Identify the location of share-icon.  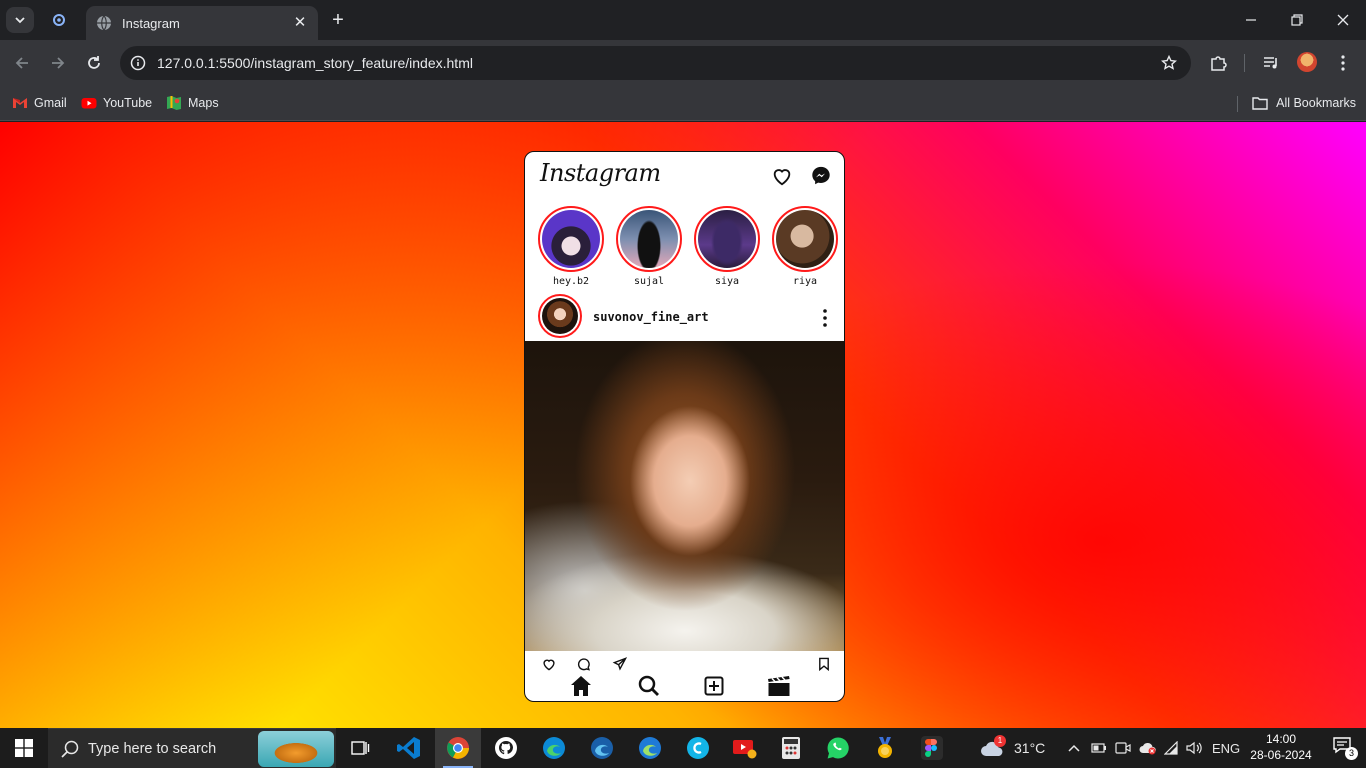
(620, 664).